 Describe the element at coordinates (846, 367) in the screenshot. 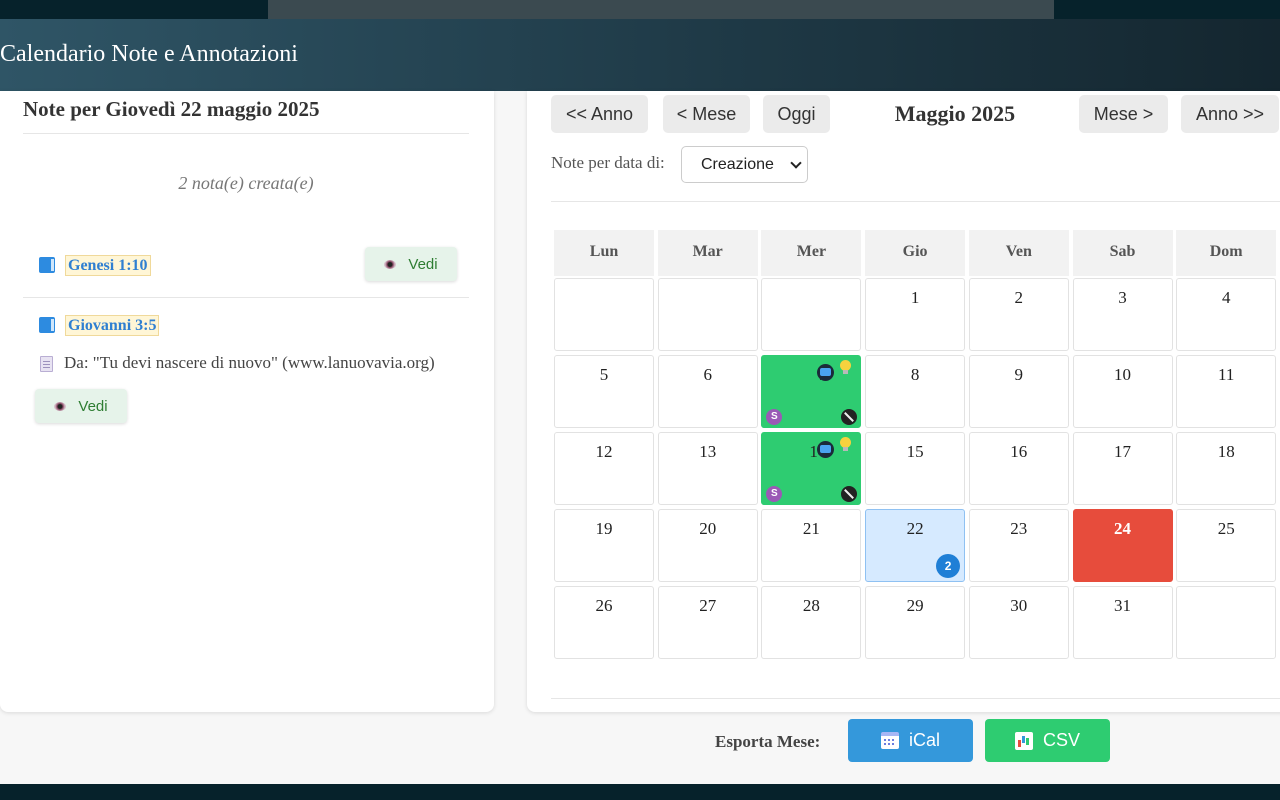

I see `lightbulb-icon` at that location.